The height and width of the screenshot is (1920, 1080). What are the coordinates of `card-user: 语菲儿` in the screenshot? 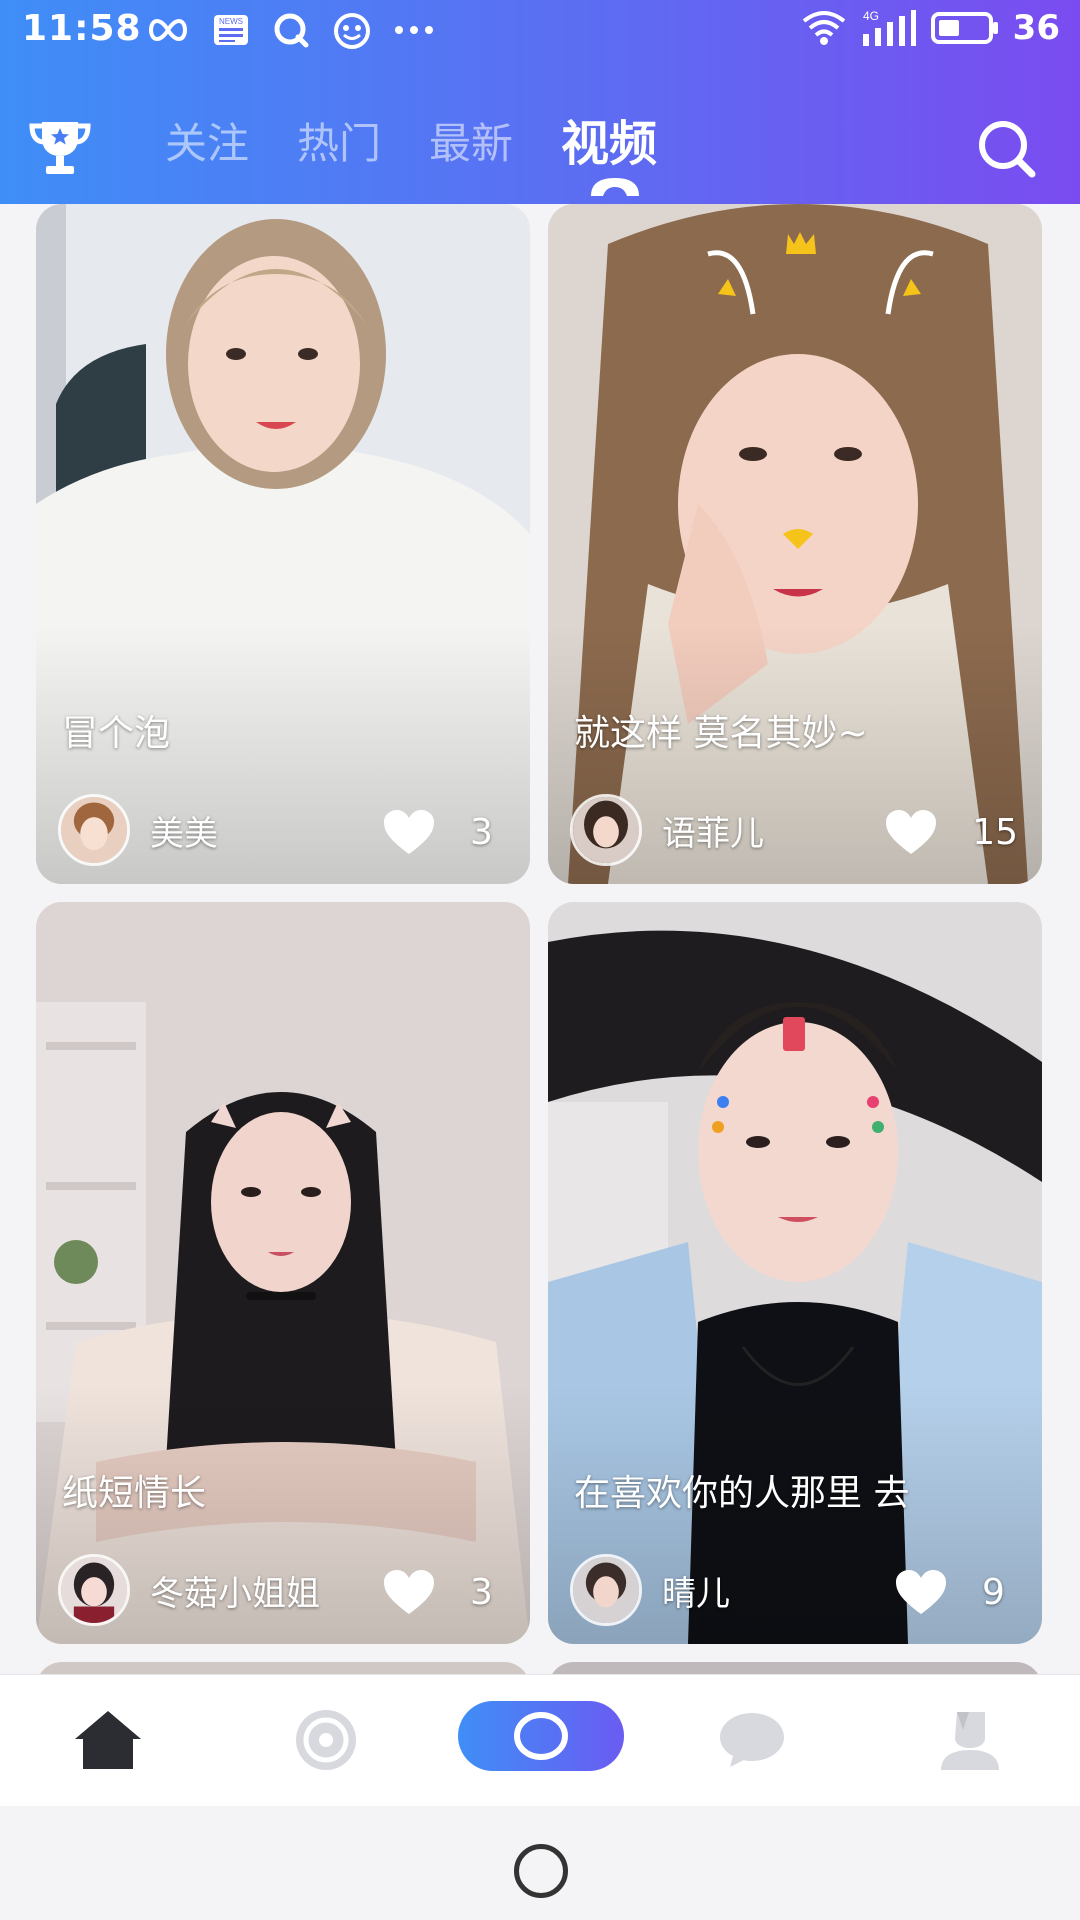 It's located at (667, 830).